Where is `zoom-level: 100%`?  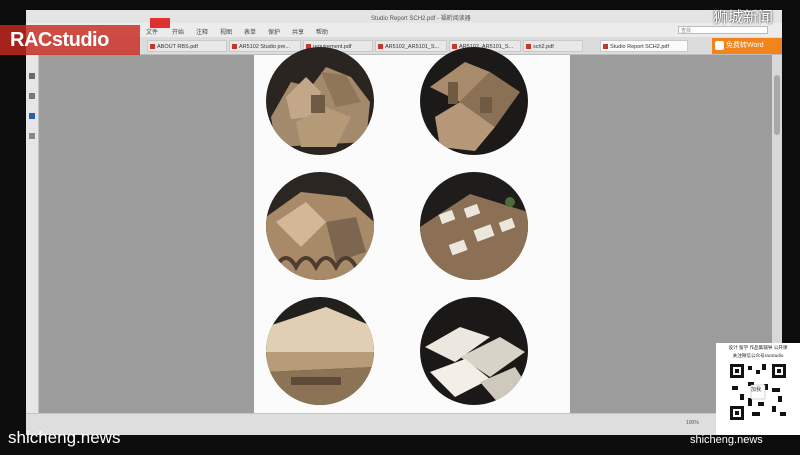
zoom-level: 100% is located at coordinates (692, 423).